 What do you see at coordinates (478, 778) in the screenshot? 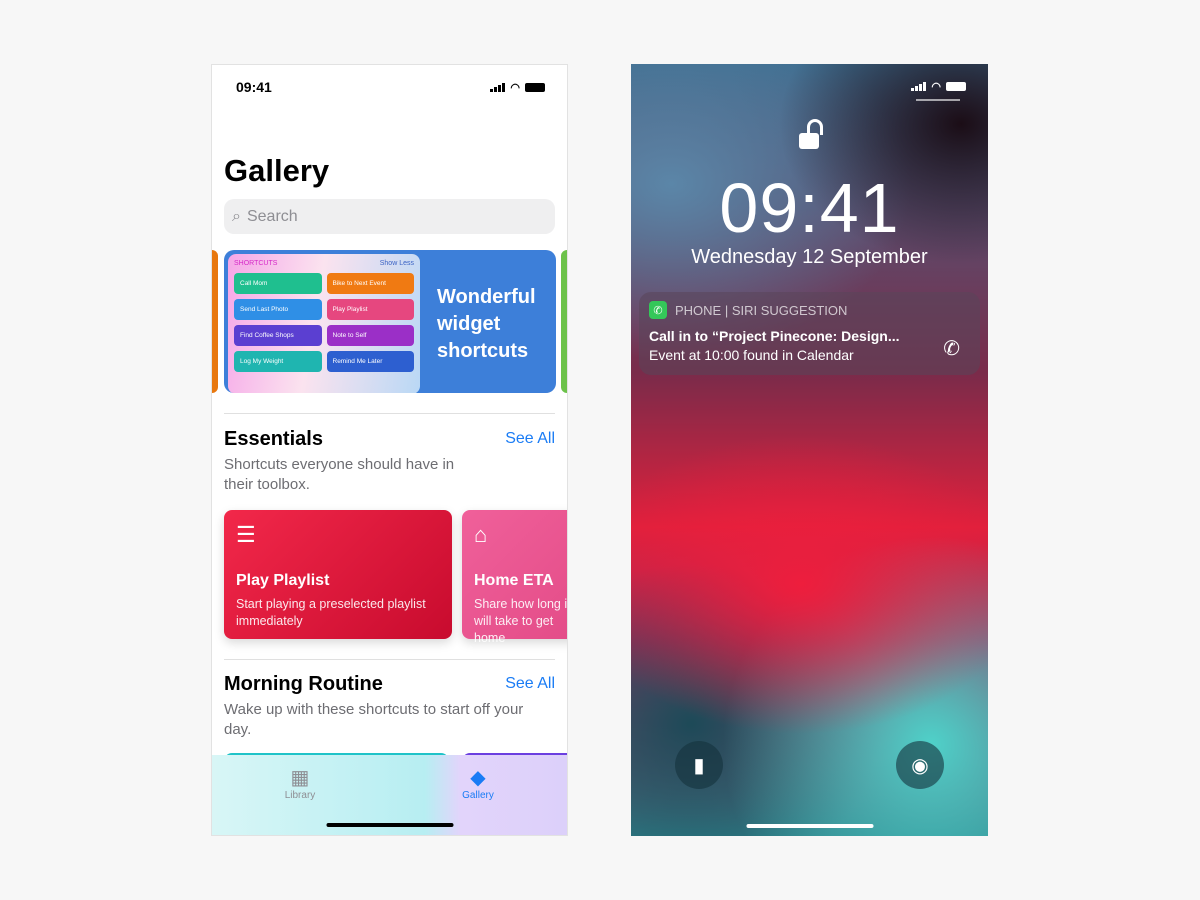
I see `layers-icon: ◆` at bounding box center [478, 778].